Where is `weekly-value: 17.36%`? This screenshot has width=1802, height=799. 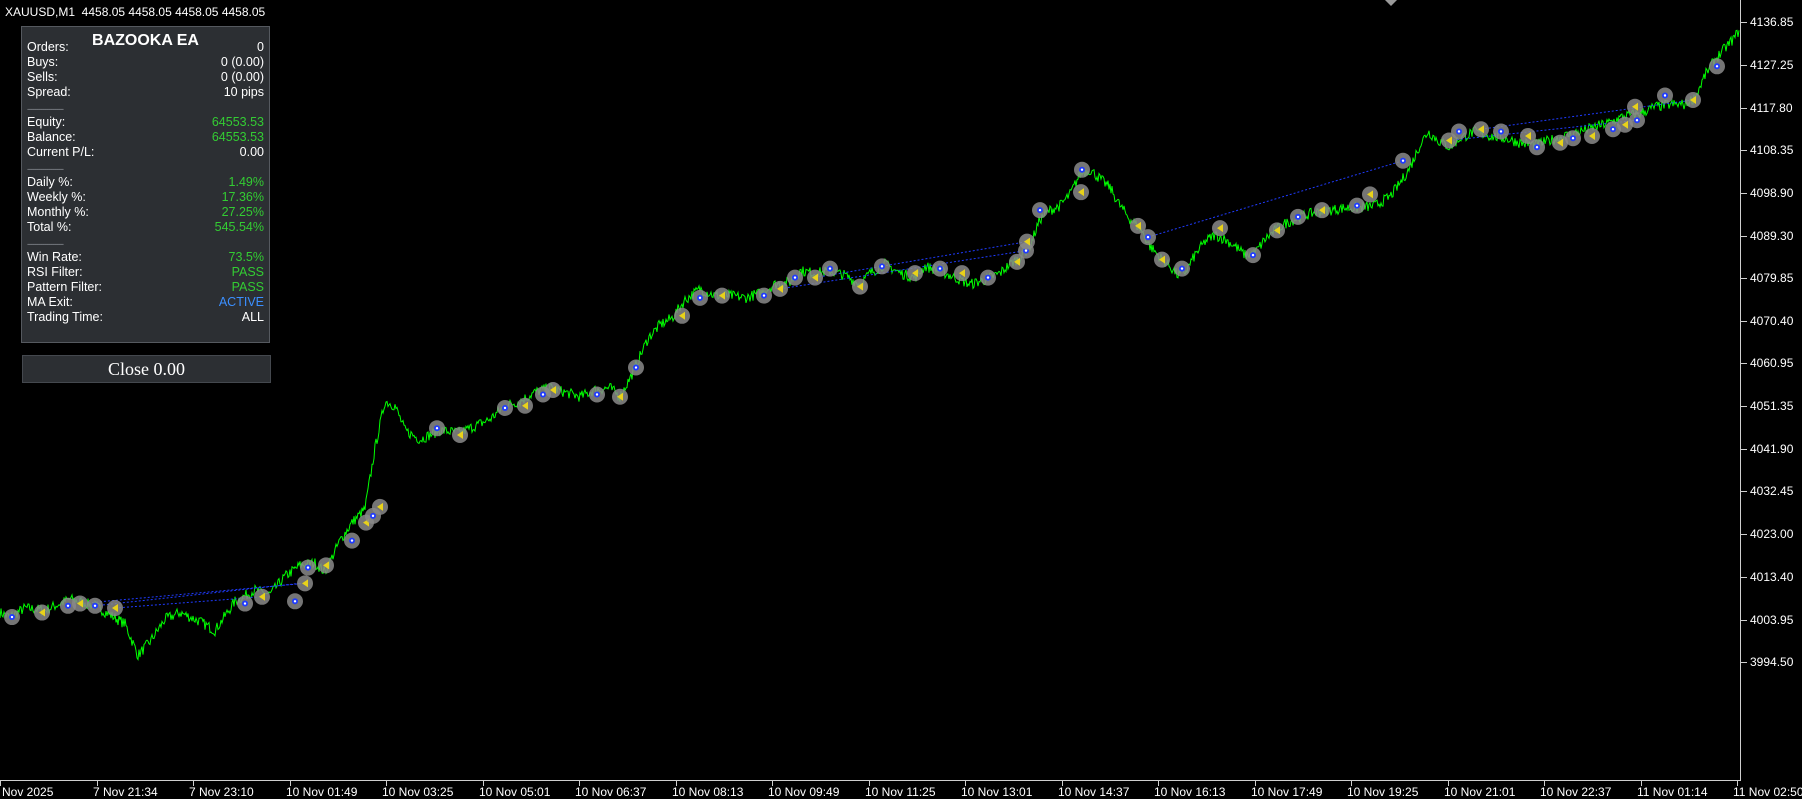
weekly-value: 17.36% is located at coordinates (242, 197).